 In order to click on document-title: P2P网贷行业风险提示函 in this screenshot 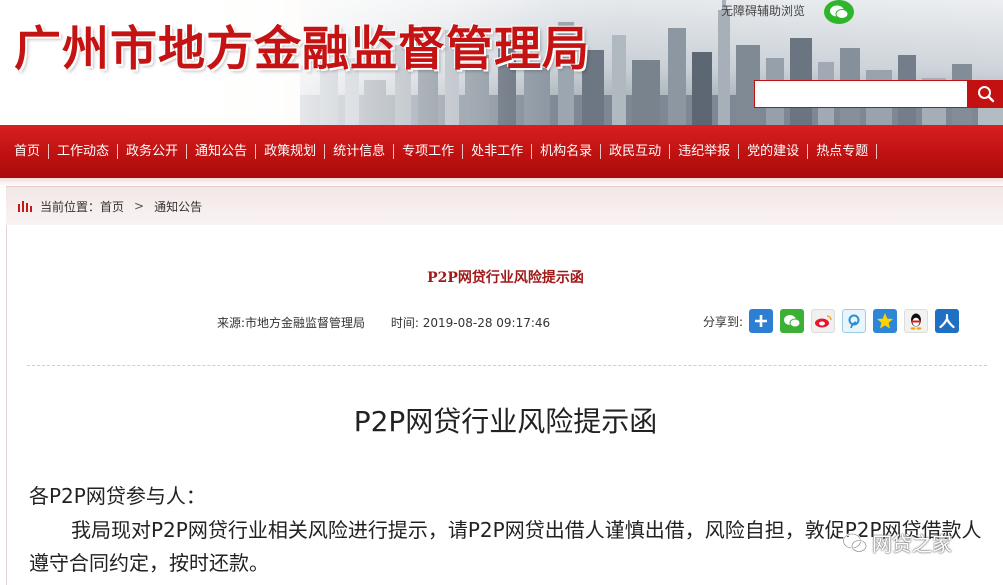, I will do `click(505, 421)`.